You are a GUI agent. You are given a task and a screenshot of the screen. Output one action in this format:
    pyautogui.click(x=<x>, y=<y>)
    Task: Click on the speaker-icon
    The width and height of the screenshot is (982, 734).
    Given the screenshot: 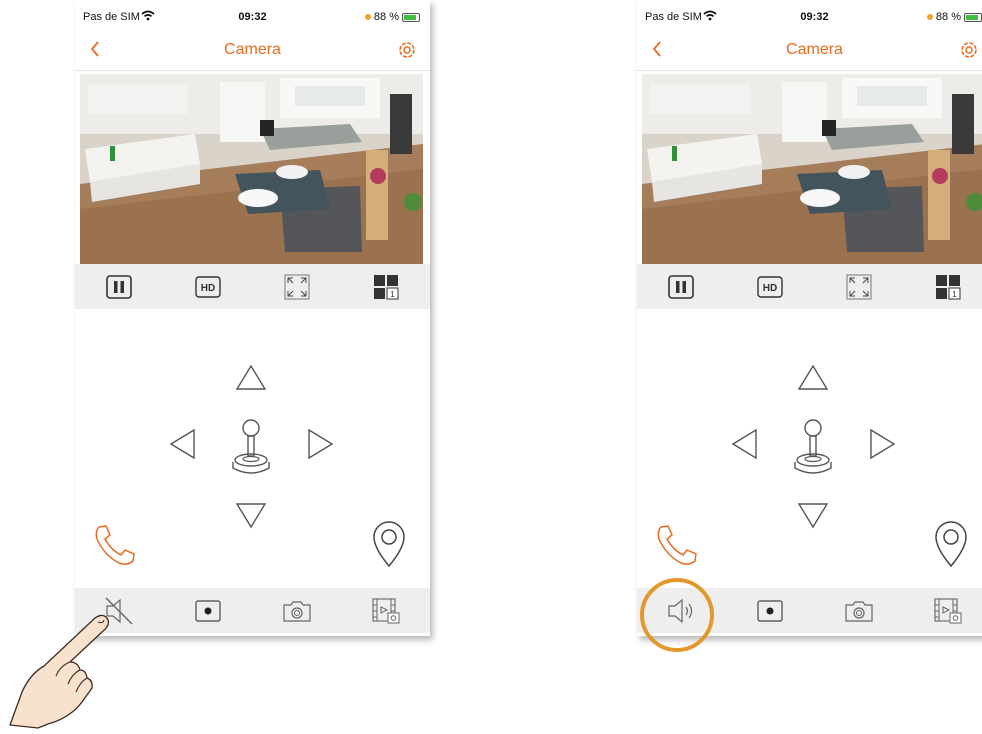 What is the action you would take?
    pyautogui.click(x=680, y=610)
    